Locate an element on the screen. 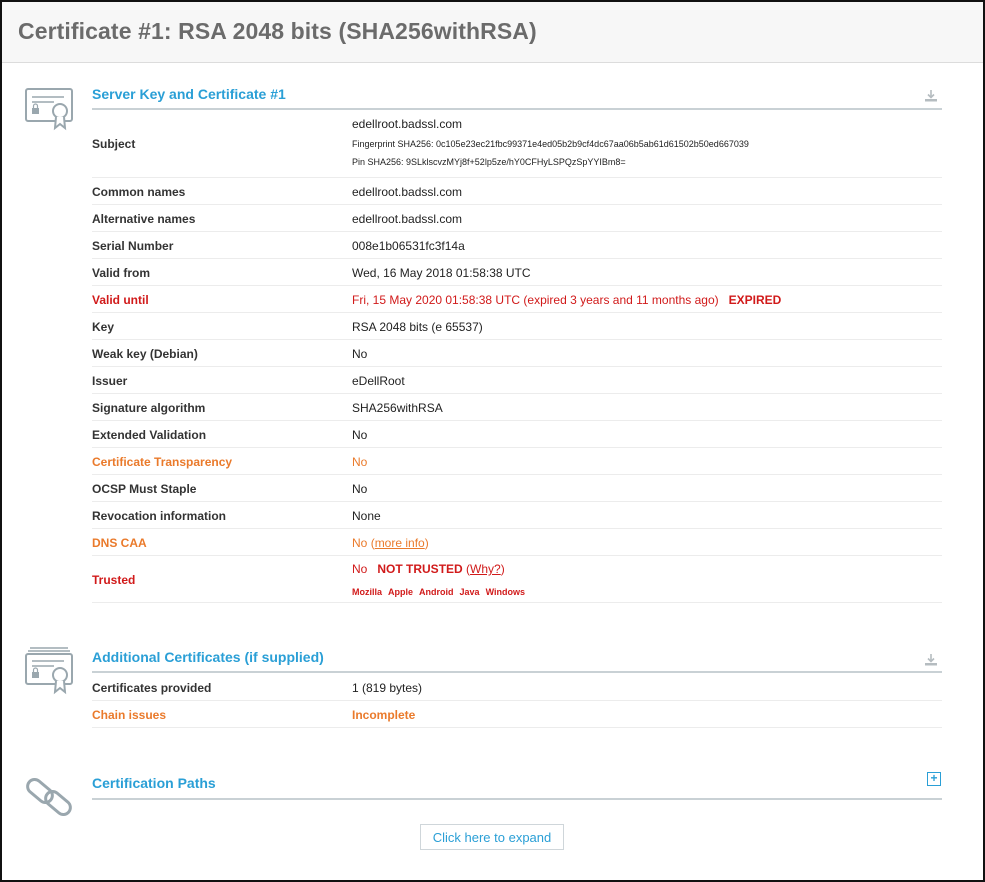 This screenshot has width=985, height=882. chain-issues-label: Chain issues is located at coordinates (129, 715).